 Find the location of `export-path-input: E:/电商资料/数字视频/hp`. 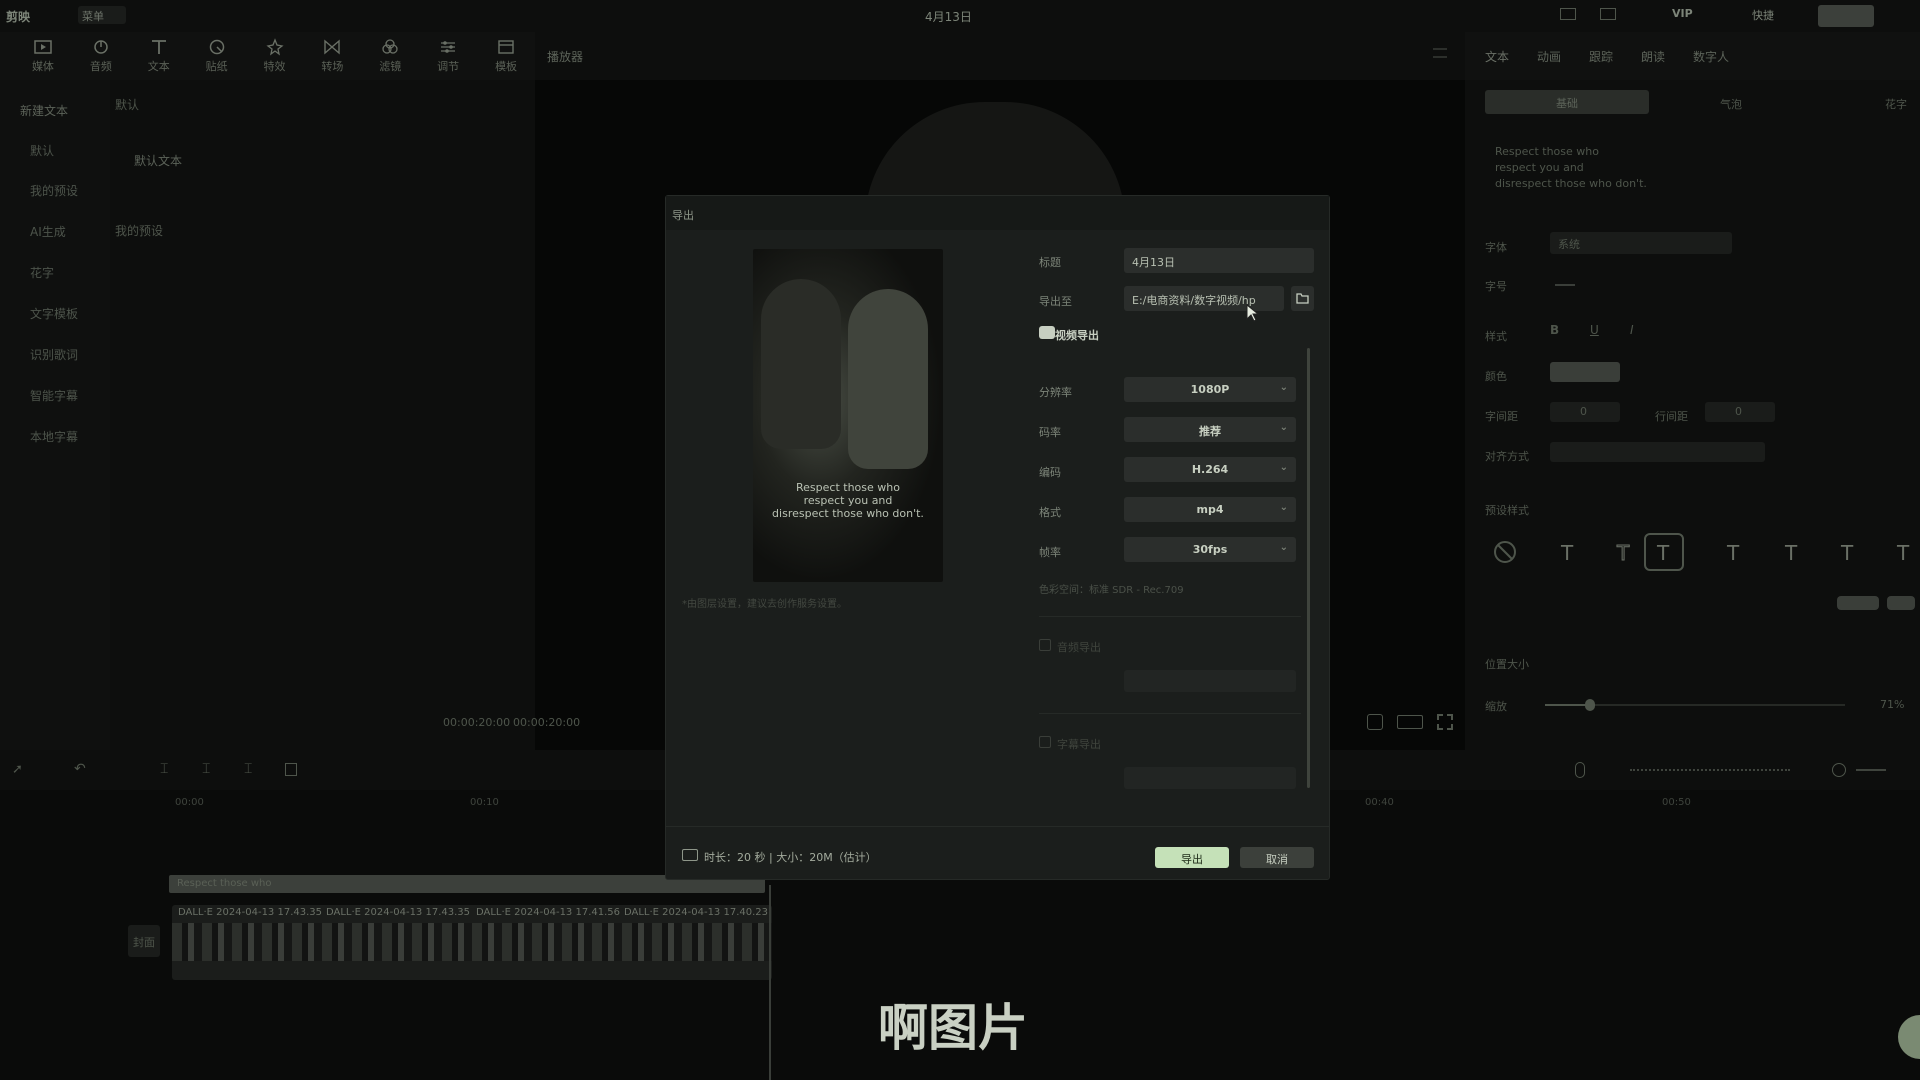

export-path-input: E:/电商资料/数字视频/hp is located at coordinates (1204, 298).